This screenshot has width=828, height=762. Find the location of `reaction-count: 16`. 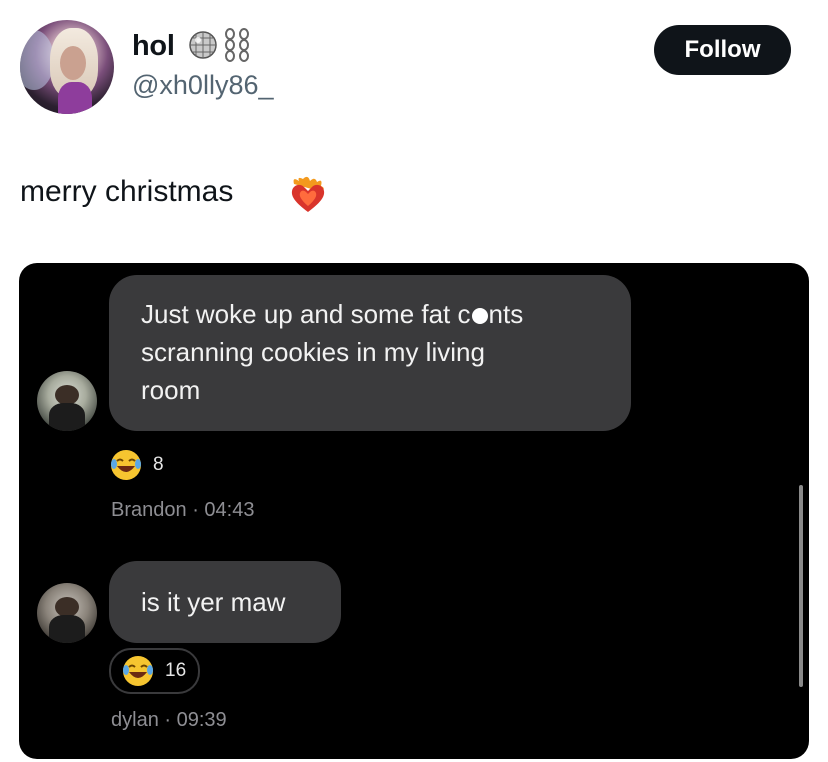

reaction-count: 16 is located at coordinates (176, 670).